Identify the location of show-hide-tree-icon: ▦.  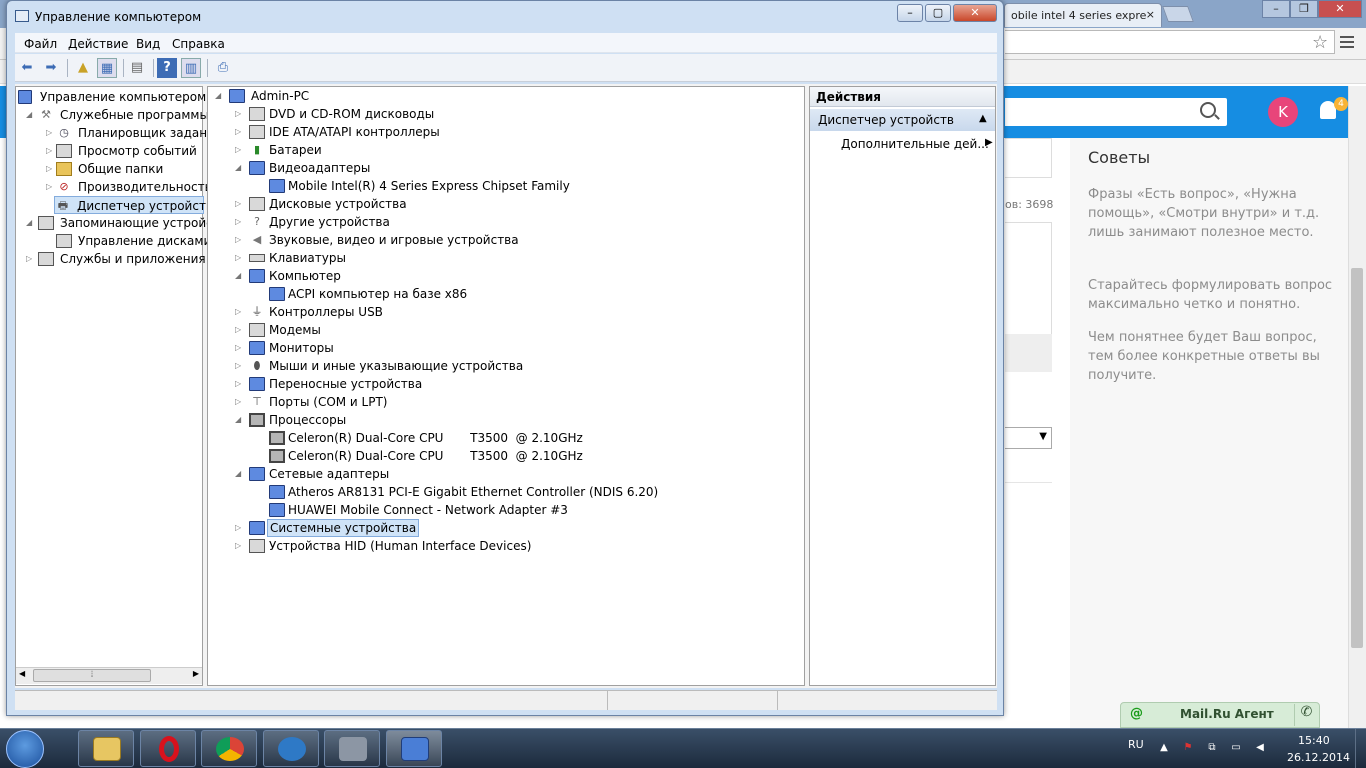
(107, 68).